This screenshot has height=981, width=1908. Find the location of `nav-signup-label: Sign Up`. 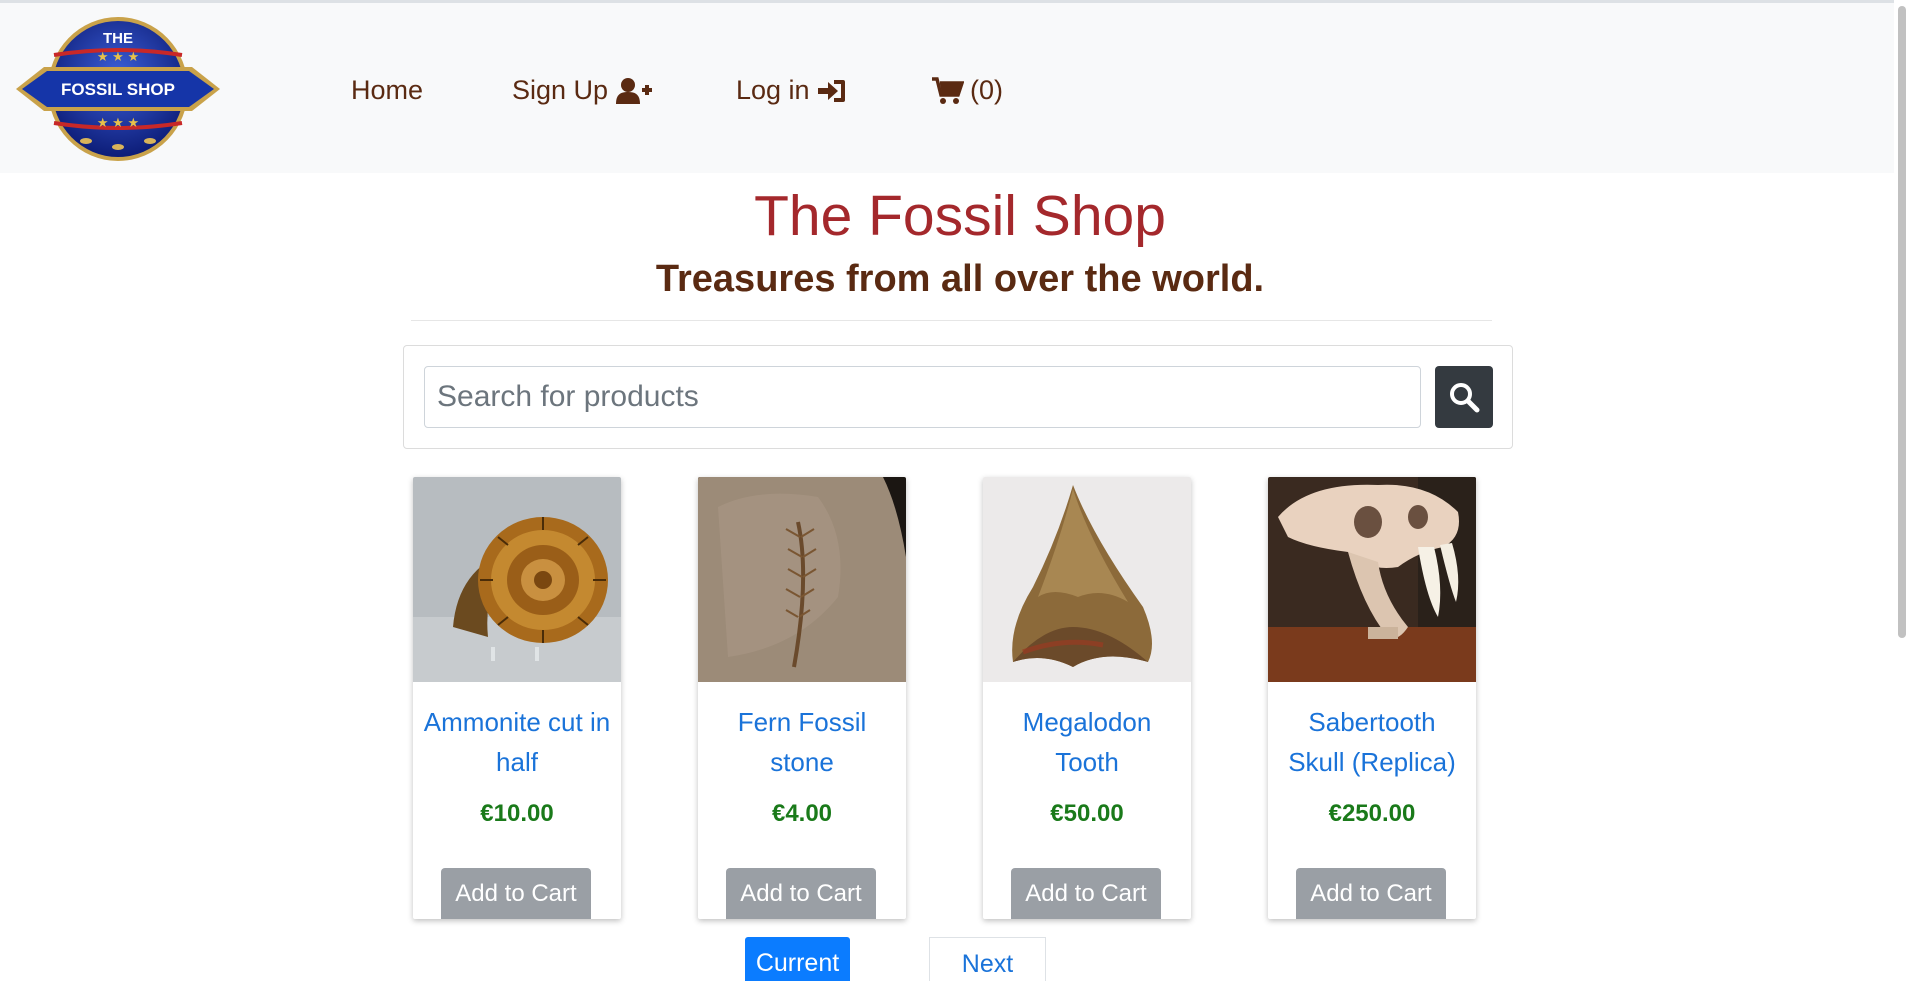

nav-signup-label: Sign Up is located at coordinates (560, 90).